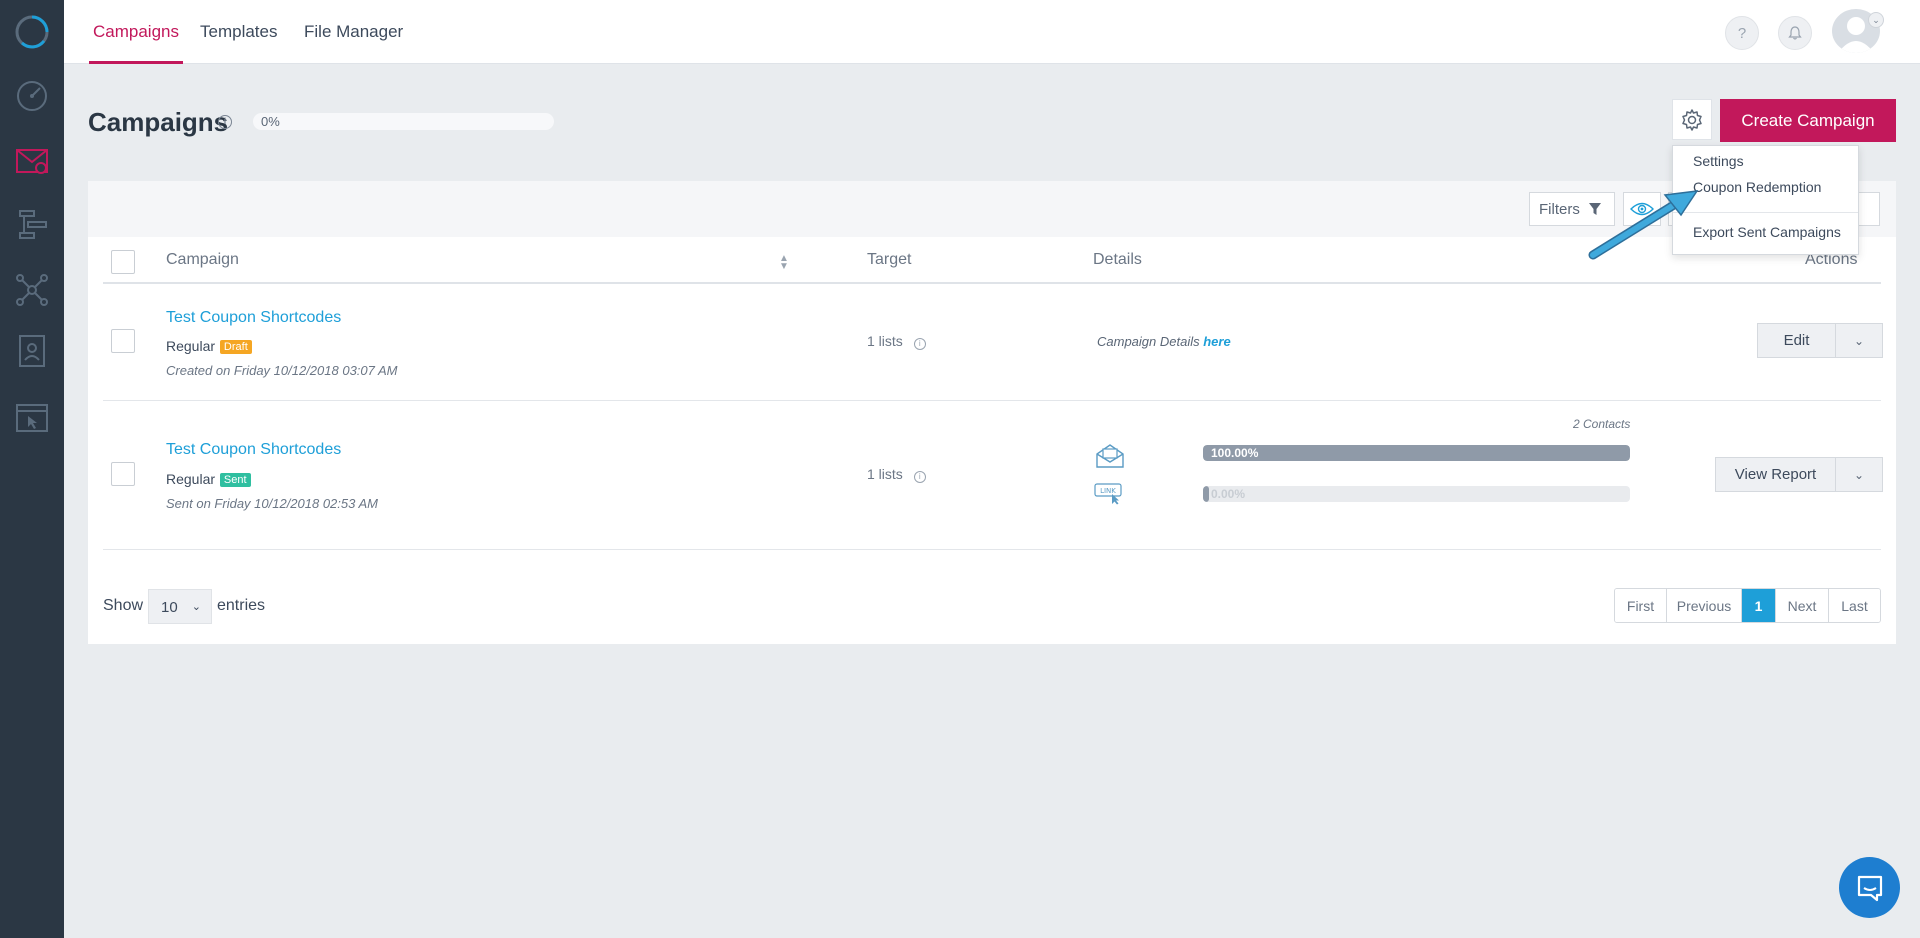 This screenshot has width=1920, height=938. Describe the element at coordinates (180, 606) in the screenshot. I see `entries-per-page-select: 10 ⌄` at that location.